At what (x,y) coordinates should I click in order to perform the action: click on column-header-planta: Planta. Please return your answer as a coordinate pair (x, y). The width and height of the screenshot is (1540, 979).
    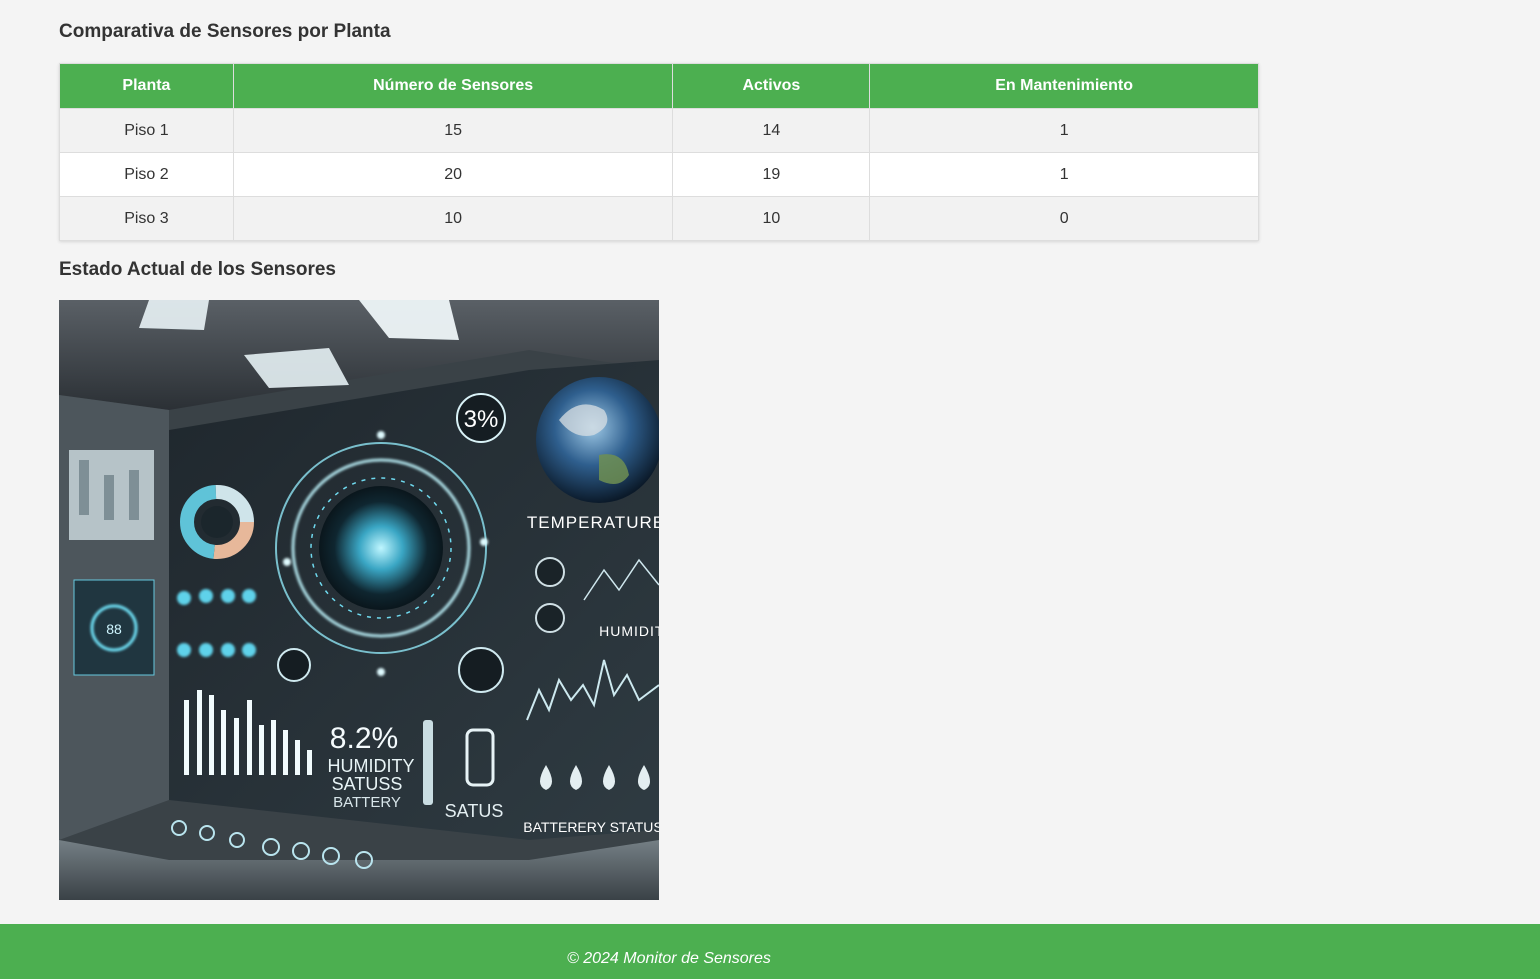
    Looking at the image, I should click on (146, 86).